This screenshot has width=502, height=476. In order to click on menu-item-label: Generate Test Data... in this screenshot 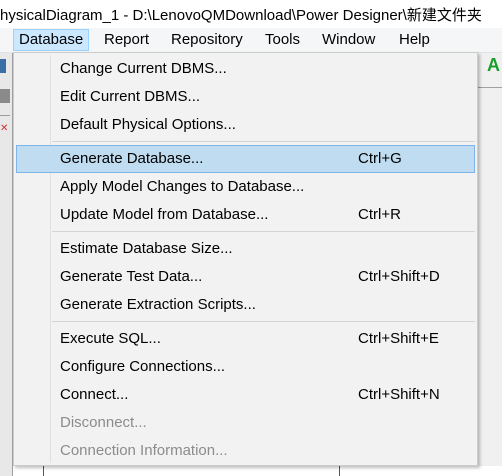, I will do `click(131, 276)`.